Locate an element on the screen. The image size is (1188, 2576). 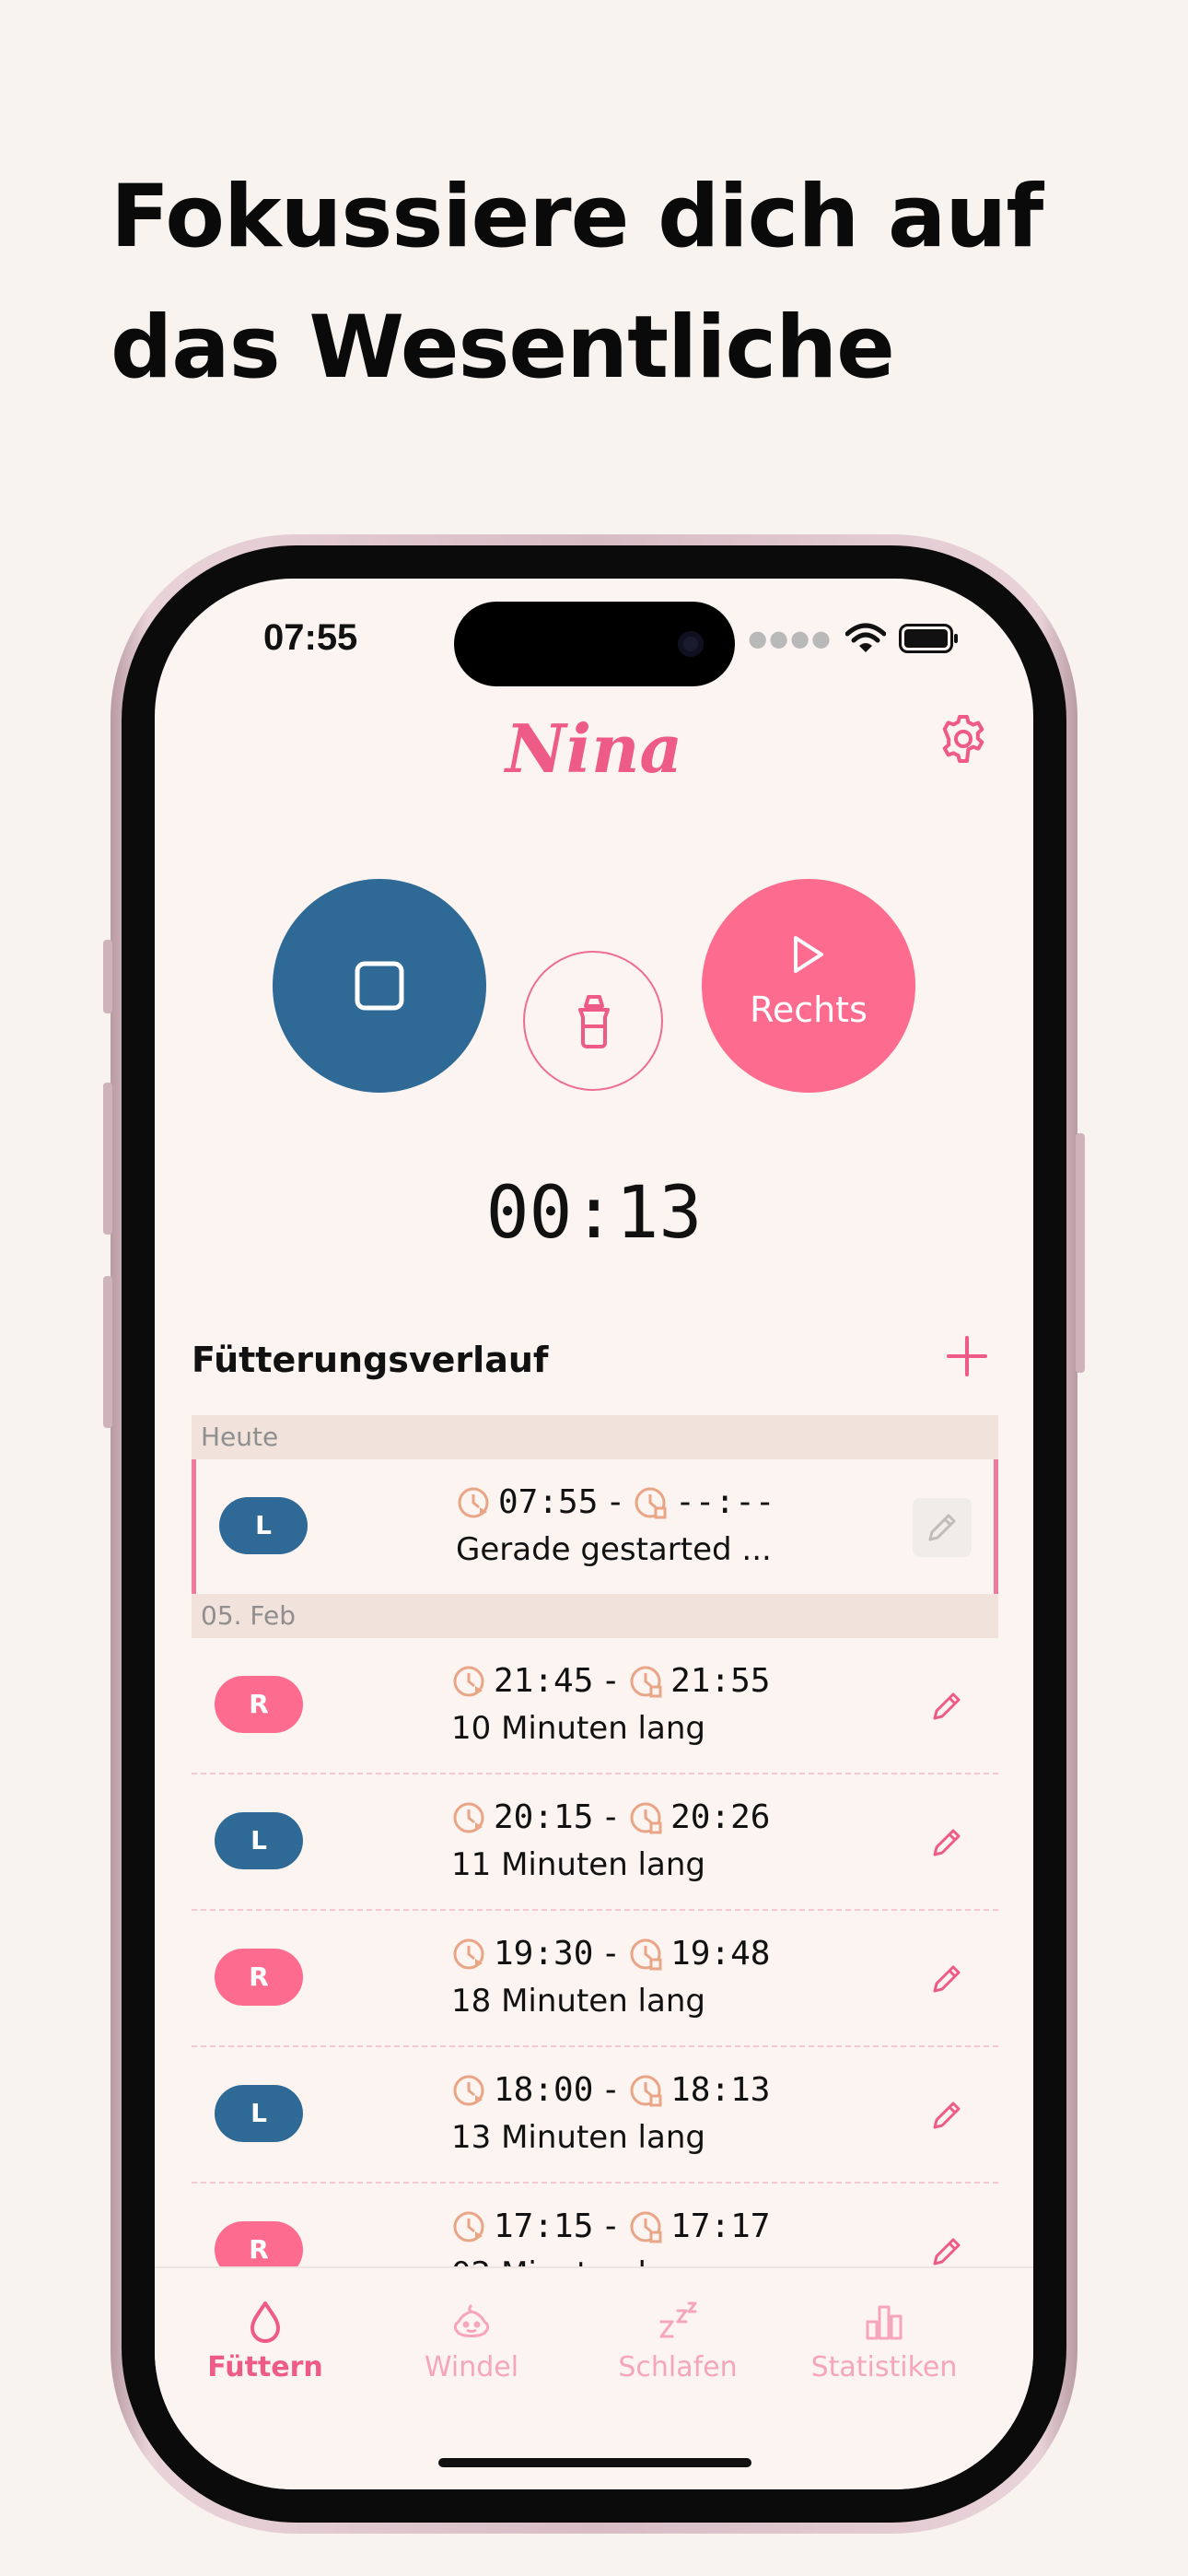
gear-icon is located at coordinates (964, 739).